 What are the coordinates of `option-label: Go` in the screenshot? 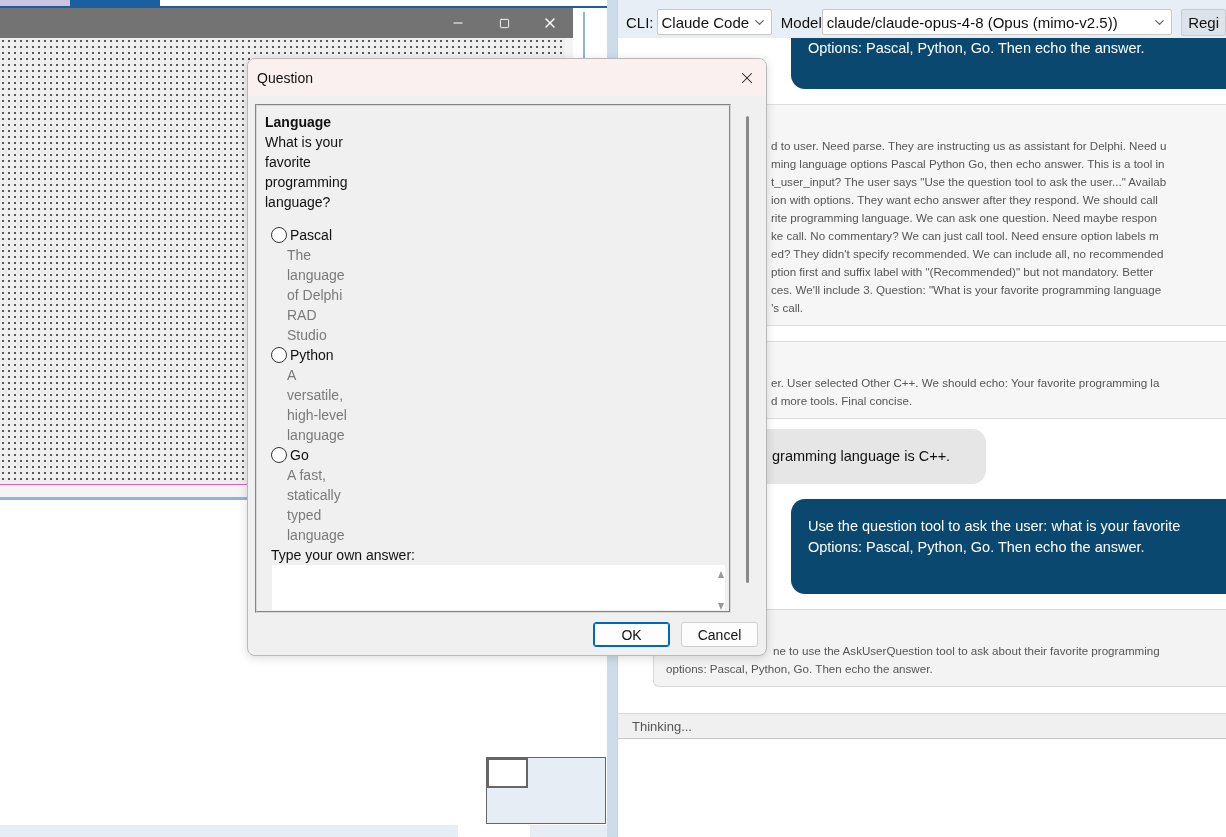 It's located at (299, 455).